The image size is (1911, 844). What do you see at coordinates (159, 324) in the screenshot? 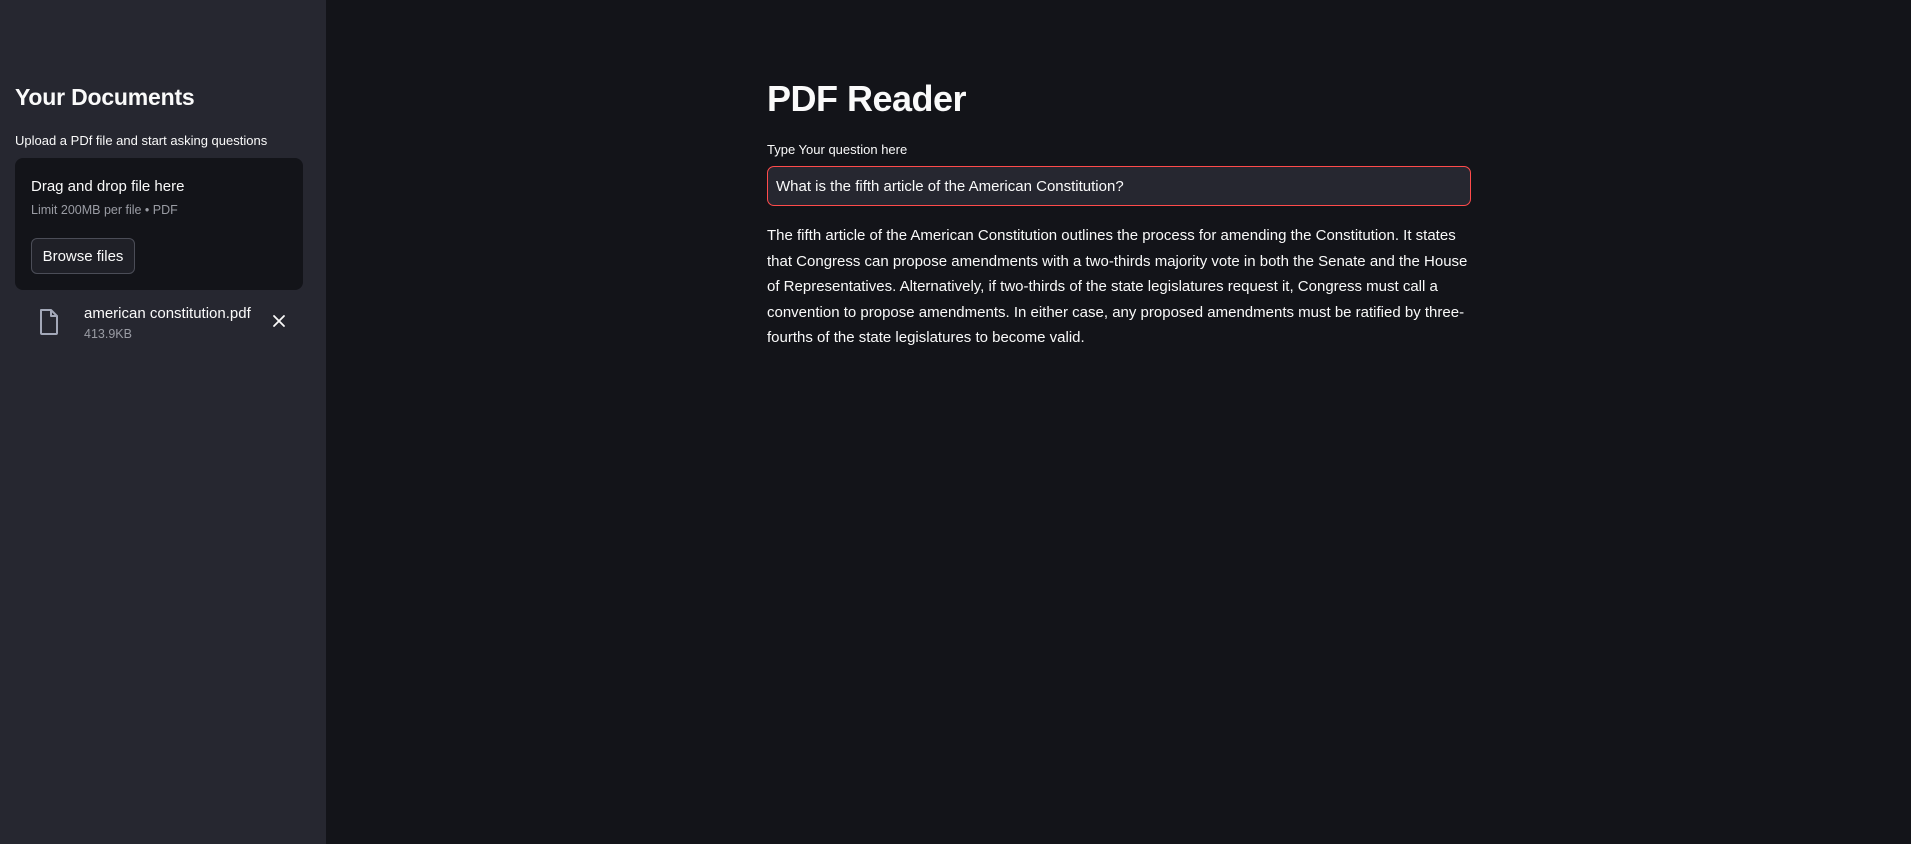
I see `uploaded-file-item: american constitution.pdf 413.9KB` at bounding box center [159, 324].